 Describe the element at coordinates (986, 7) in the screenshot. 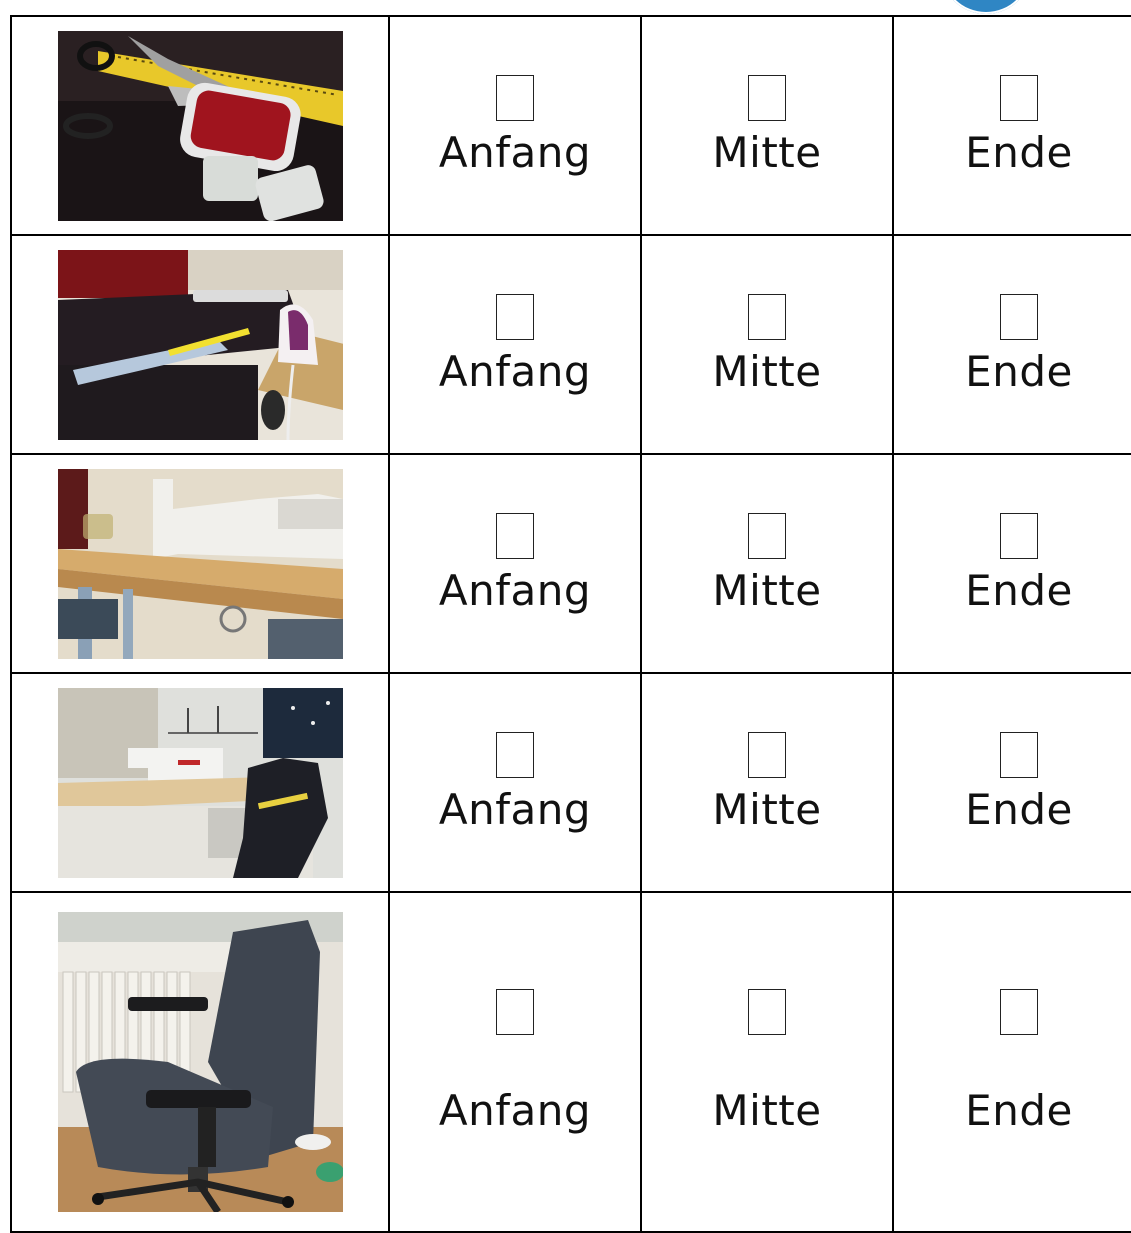

I see `logo-badge` at that location.